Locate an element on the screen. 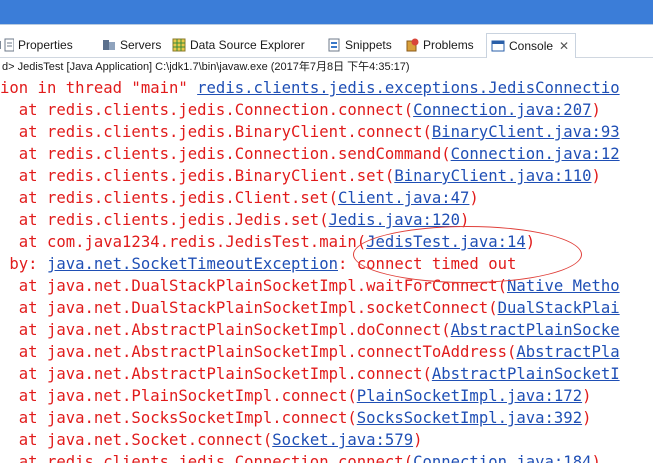 Image resolution: width=653 pixels, height=463 pixels. tab-servers: Servers is located at coordinates (131, 45).